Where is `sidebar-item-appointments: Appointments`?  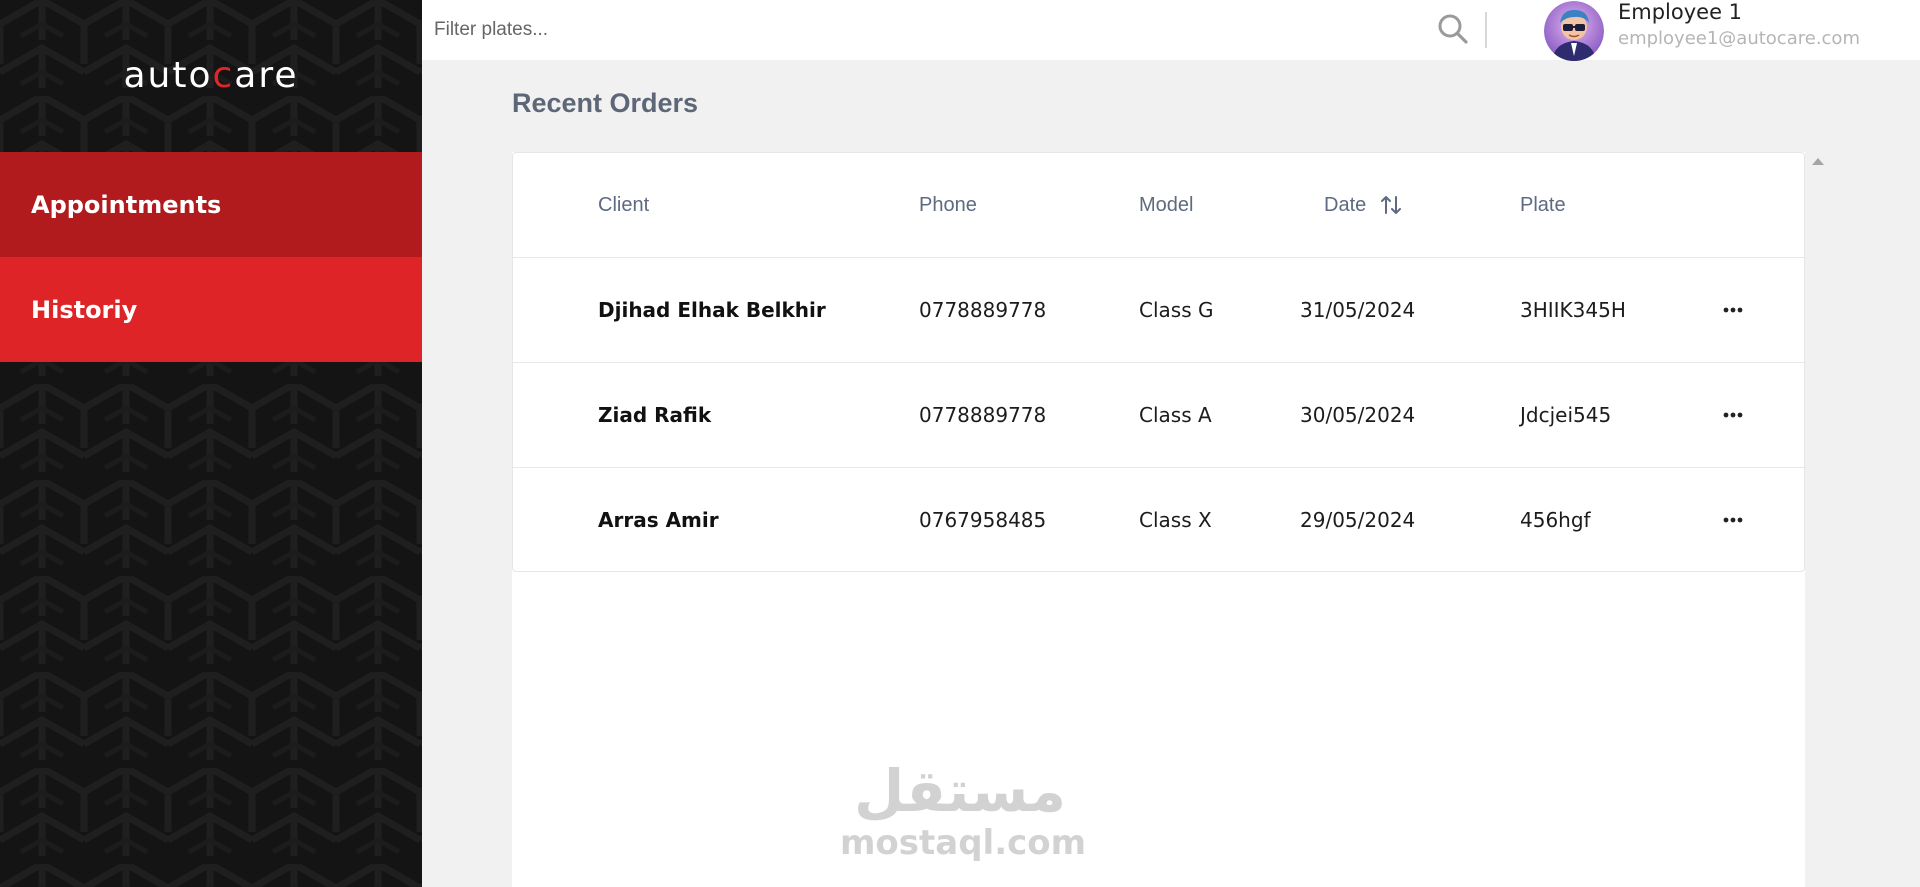 sidebar-item-appointments: Appointments is located at coordinates (211, 204).